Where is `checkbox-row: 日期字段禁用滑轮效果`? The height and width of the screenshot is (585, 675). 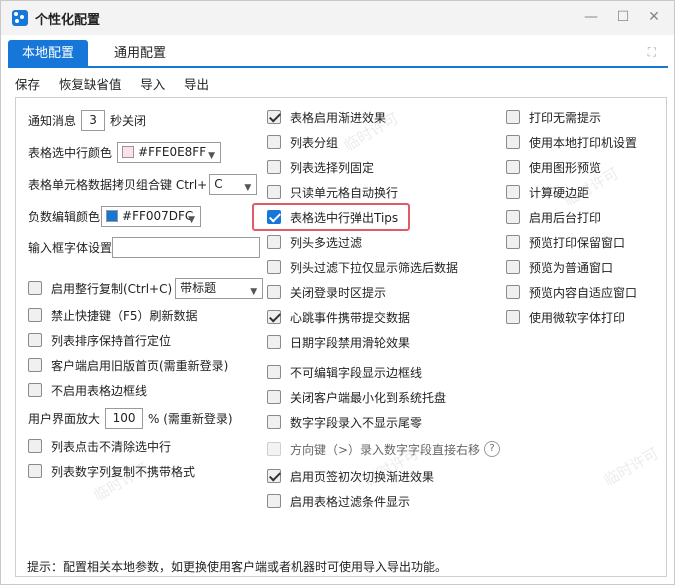
checkbox-row: 日期字段禁用滑轮效果 is located at coordinates (338, 342).